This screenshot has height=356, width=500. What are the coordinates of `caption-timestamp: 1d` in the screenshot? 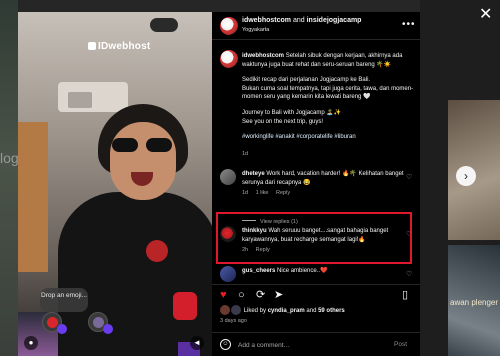 It's located at (245, 154).